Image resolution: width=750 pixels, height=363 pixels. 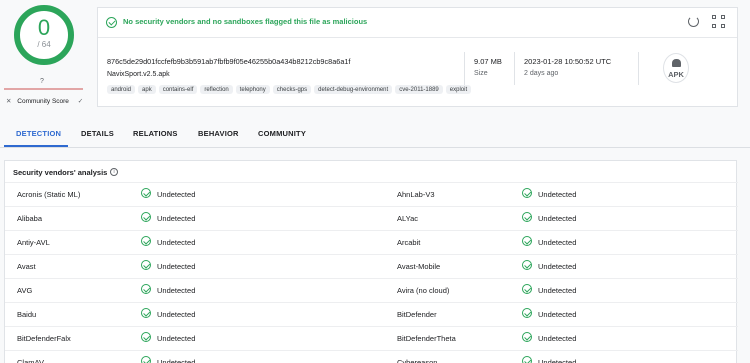 I want to click on vendor-row: AVG Undetected Avira (no cloud) Undetected, so click(x=371, y=290).